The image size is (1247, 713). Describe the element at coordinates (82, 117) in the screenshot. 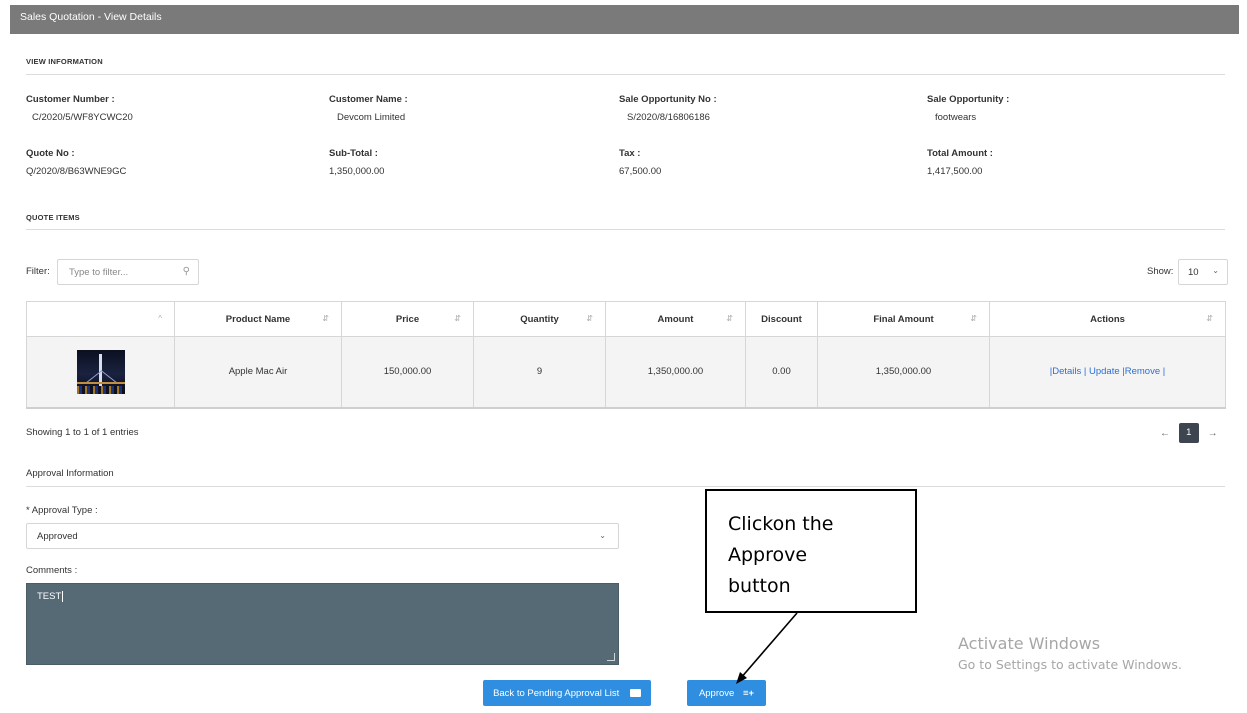

I see `customer-number-value: C/2020/5/WF8YCWC20` at that location.